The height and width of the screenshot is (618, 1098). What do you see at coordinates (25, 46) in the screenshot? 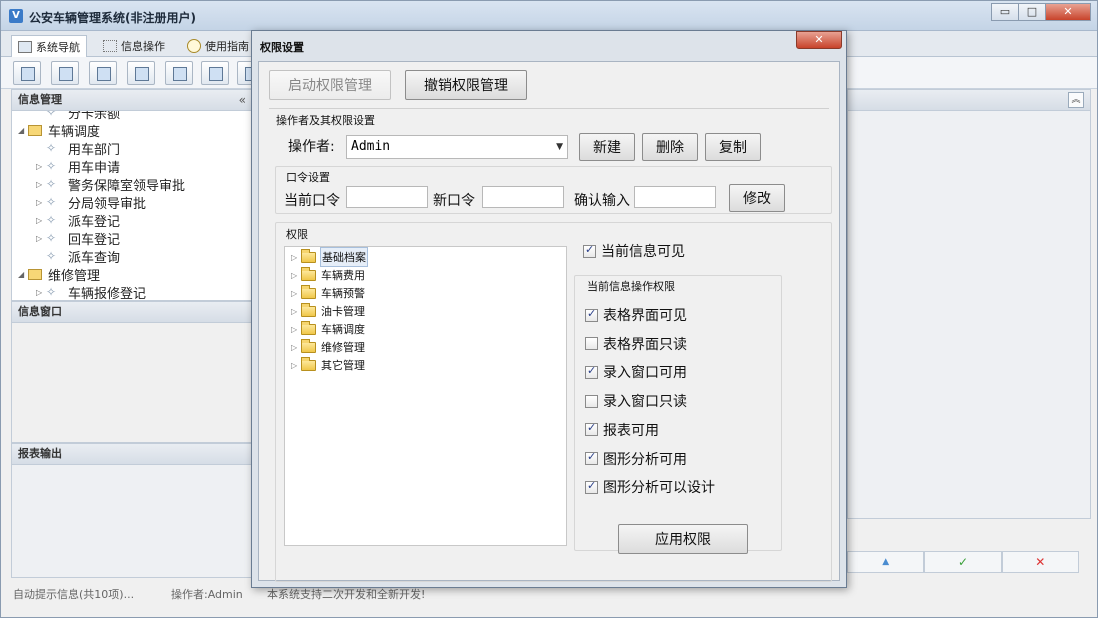
I see `monitor-icon` at bounding box center [25, 46].